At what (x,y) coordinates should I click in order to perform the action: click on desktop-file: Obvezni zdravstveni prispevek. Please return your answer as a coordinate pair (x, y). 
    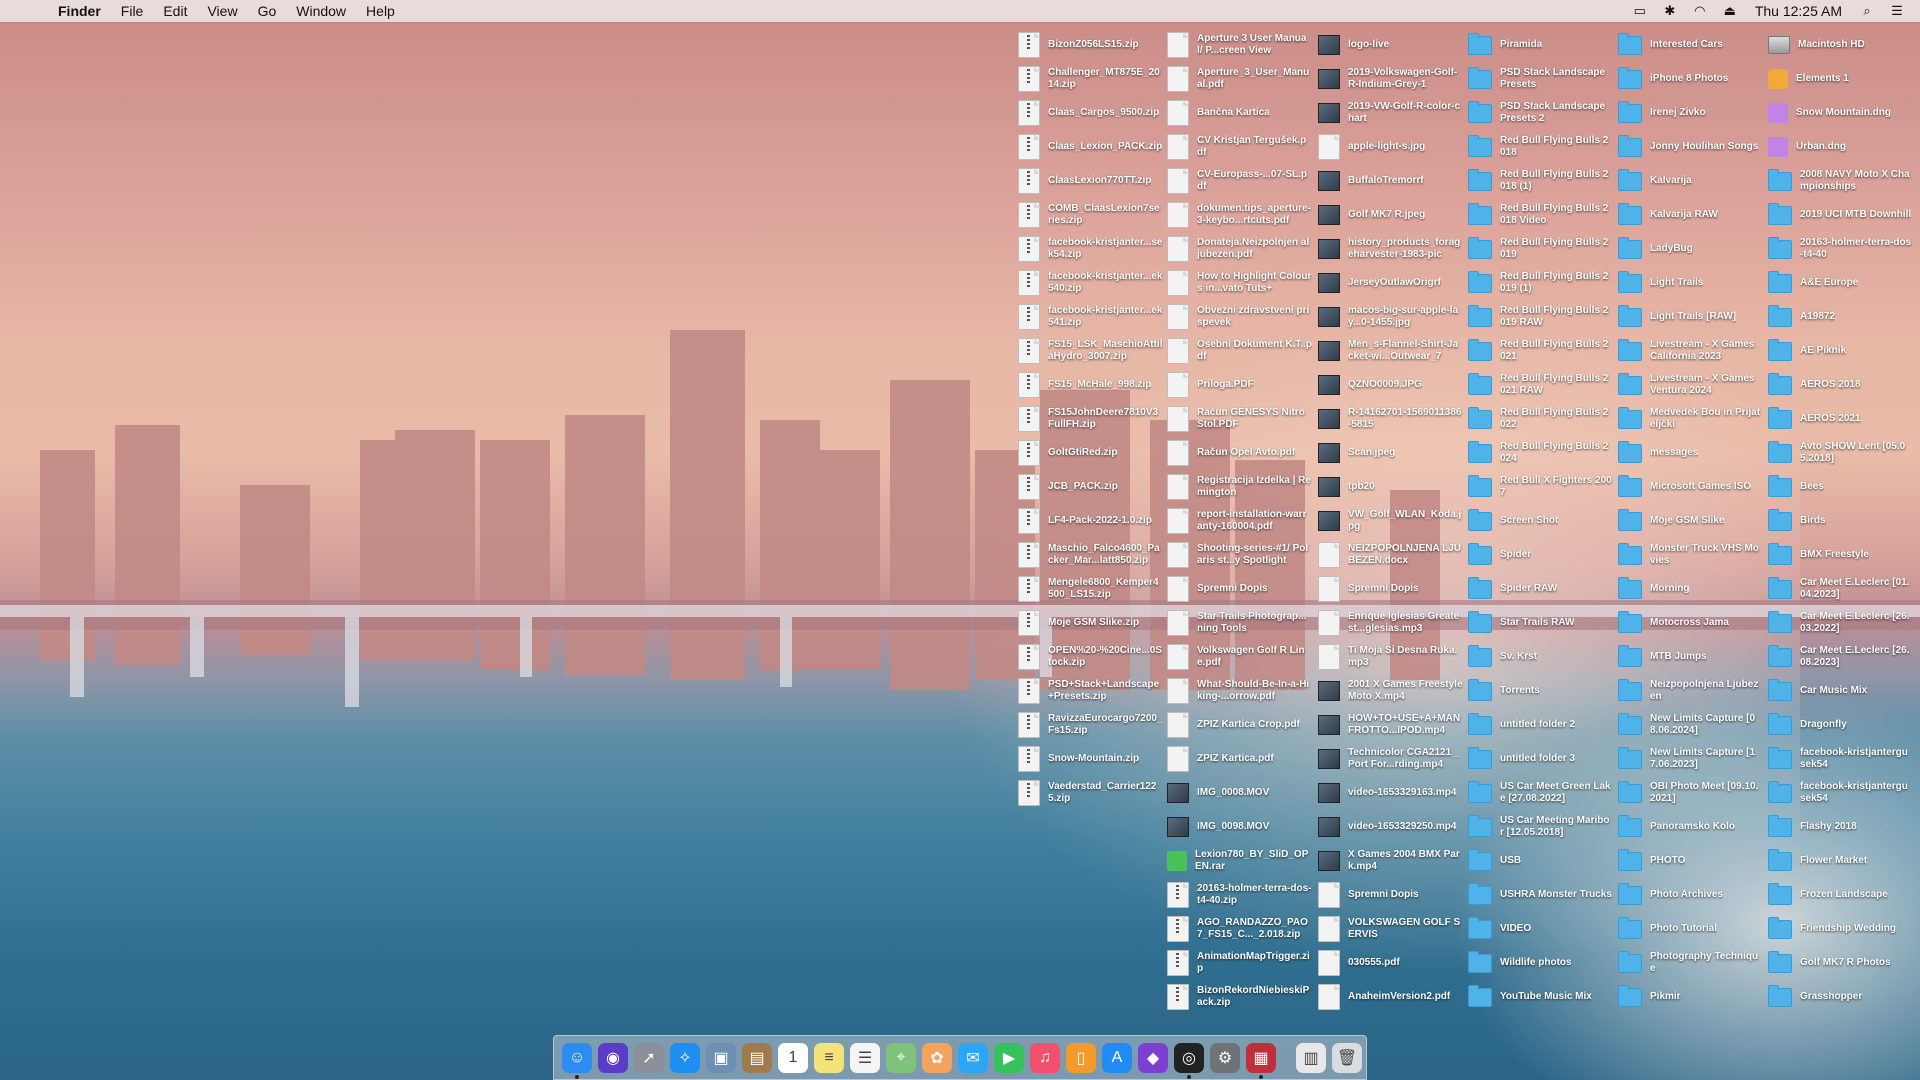
    Looking at the image, I should click on (1239, 317).